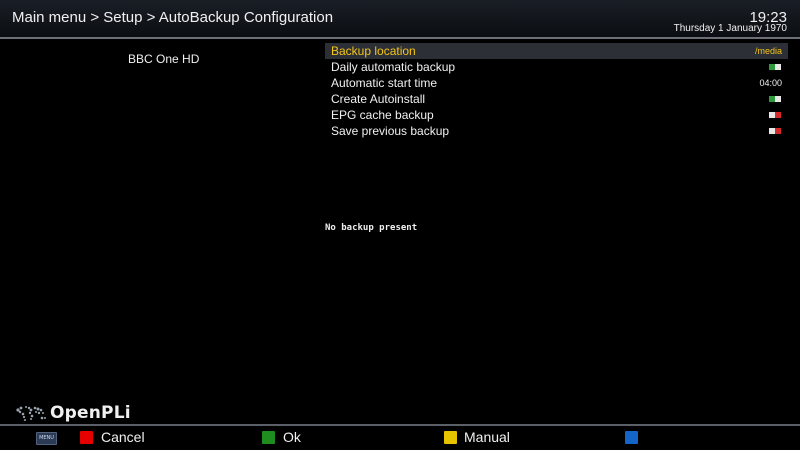 The image size is (800, 450). What do you see at coordinates (556, 115) in the screenshot?
I see `config-item-epg-cache-backup: EPG cache backup` at bounding box center [556, 115].